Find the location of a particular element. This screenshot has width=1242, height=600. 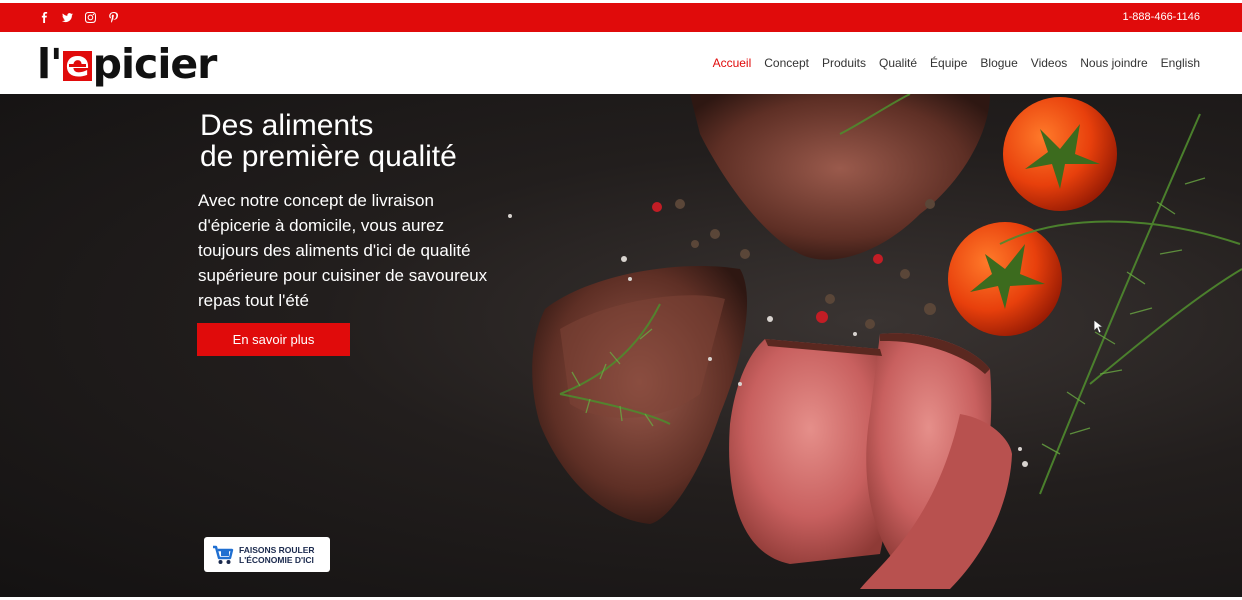

site-logo: l' e picier is located at coordinates (127, 64).